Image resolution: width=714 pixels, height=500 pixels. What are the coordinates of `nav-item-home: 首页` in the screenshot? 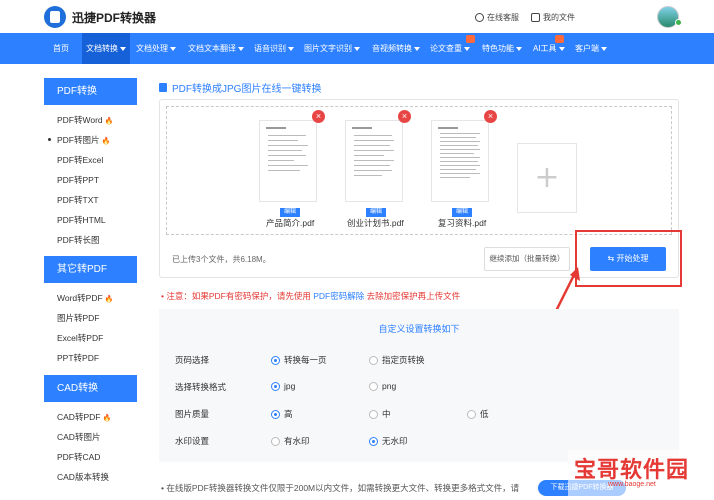 It's located at (61, 48).